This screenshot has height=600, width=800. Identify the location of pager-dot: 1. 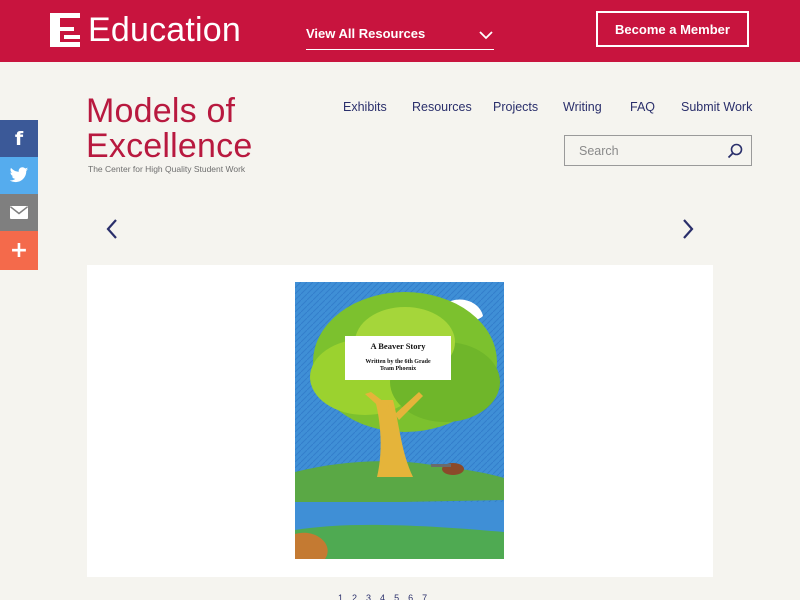
(340, 596).